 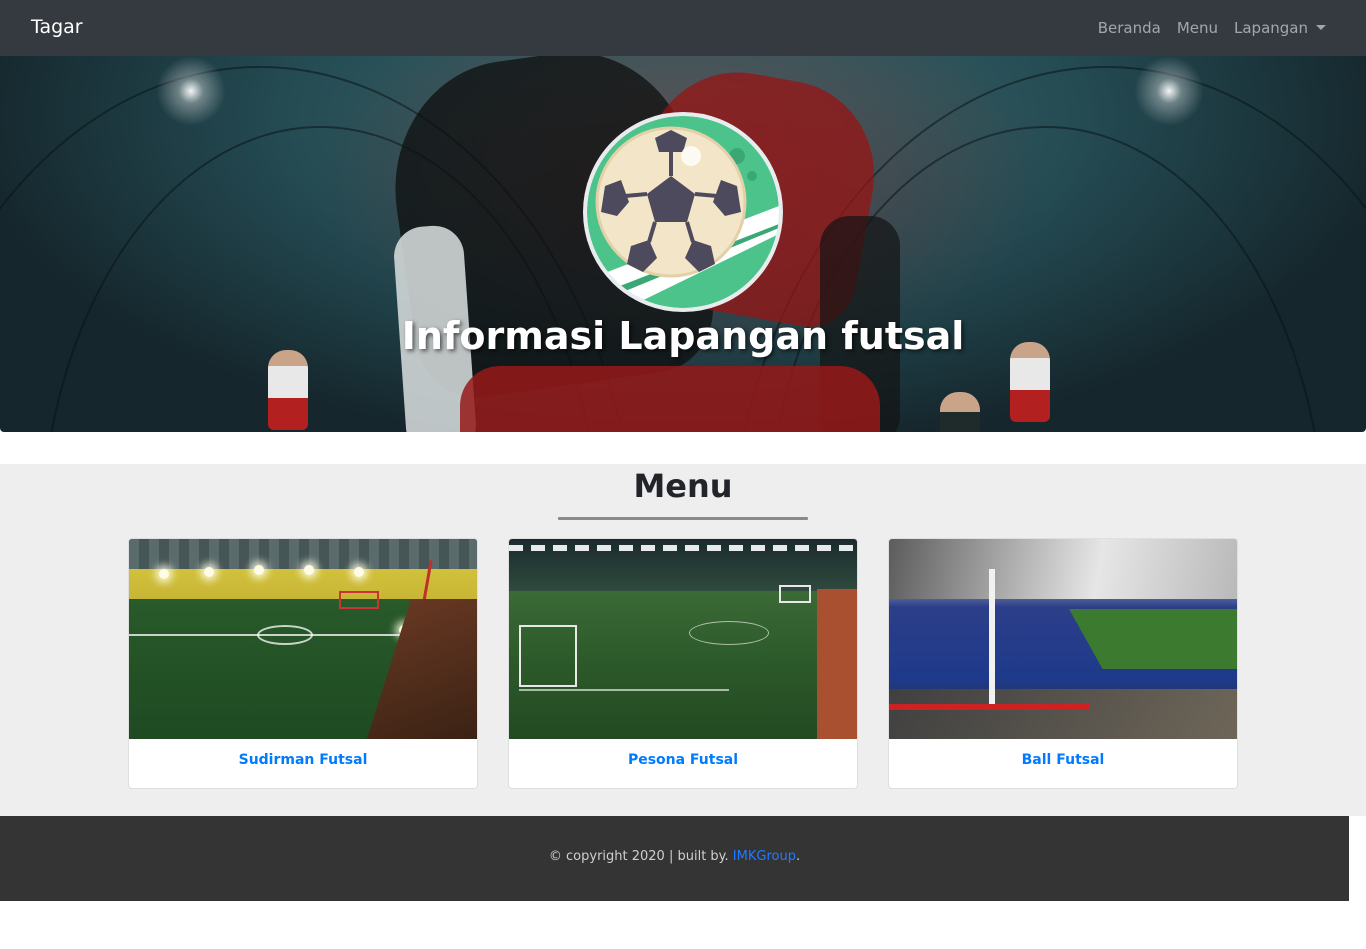 I want to click on nav-links: Beranda Menu Lapangan, so click(x=1212, y=28).